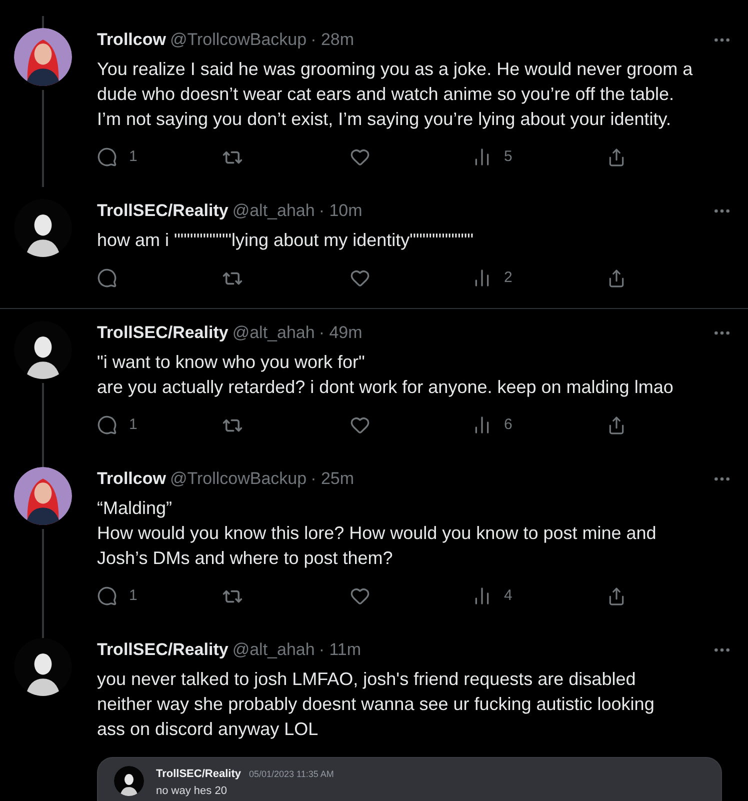 The height and width of the screenshot is (801, 748). Describe the element at coordinates (208, 729) in the screenshot. I see `tweet-text: ass on discord anyway LOL` at that location.